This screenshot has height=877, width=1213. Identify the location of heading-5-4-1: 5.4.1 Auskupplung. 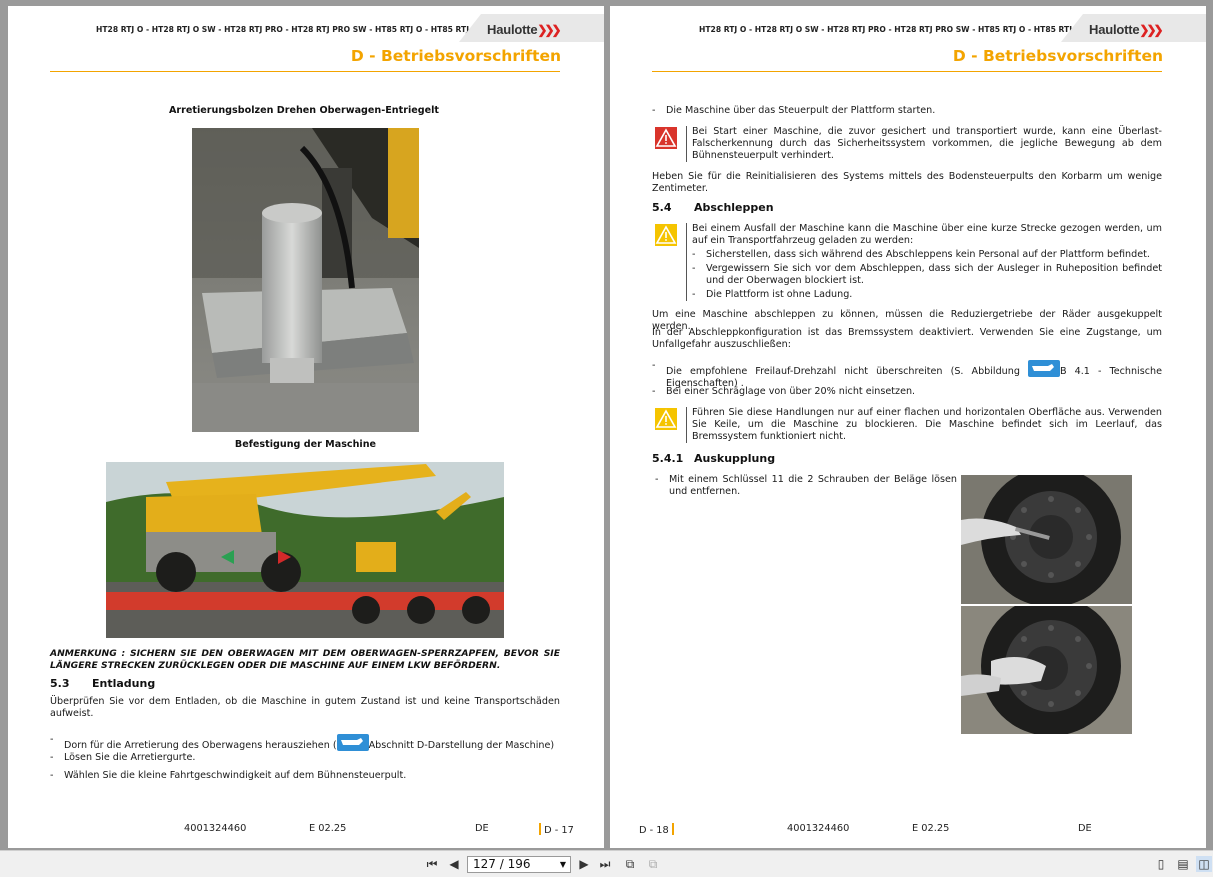
(714, 458).